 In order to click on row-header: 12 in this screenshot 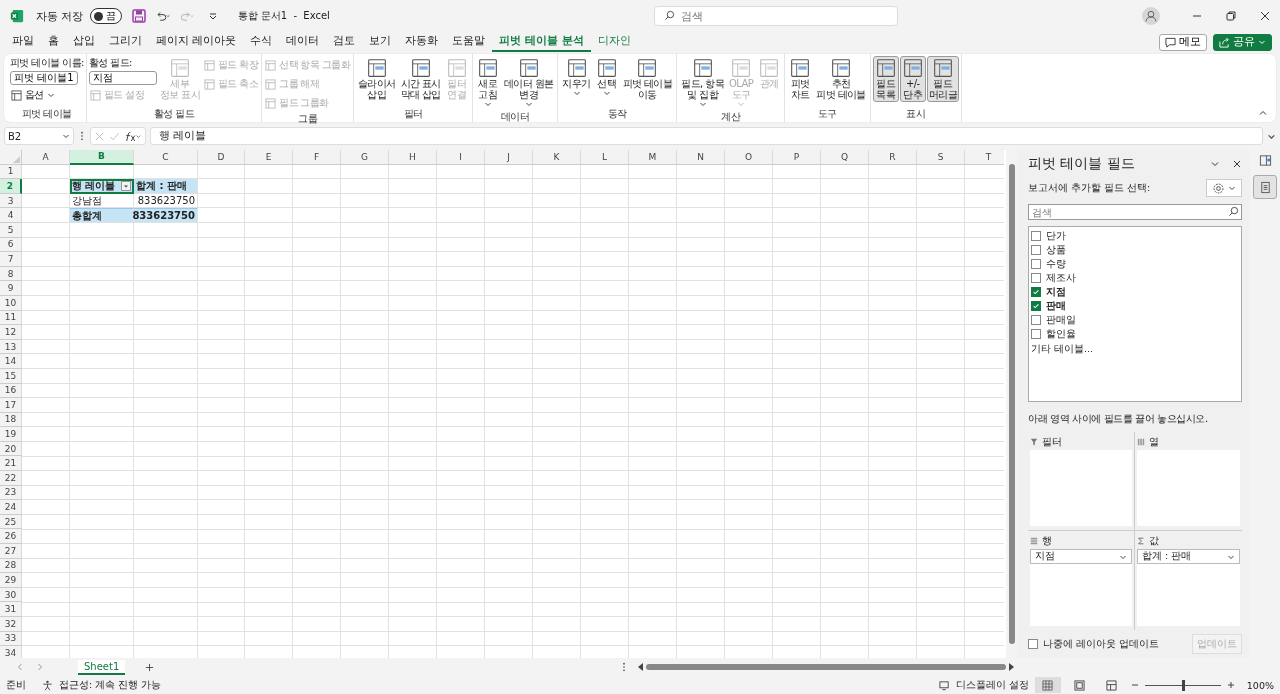, I will do `click(11, 332)`.